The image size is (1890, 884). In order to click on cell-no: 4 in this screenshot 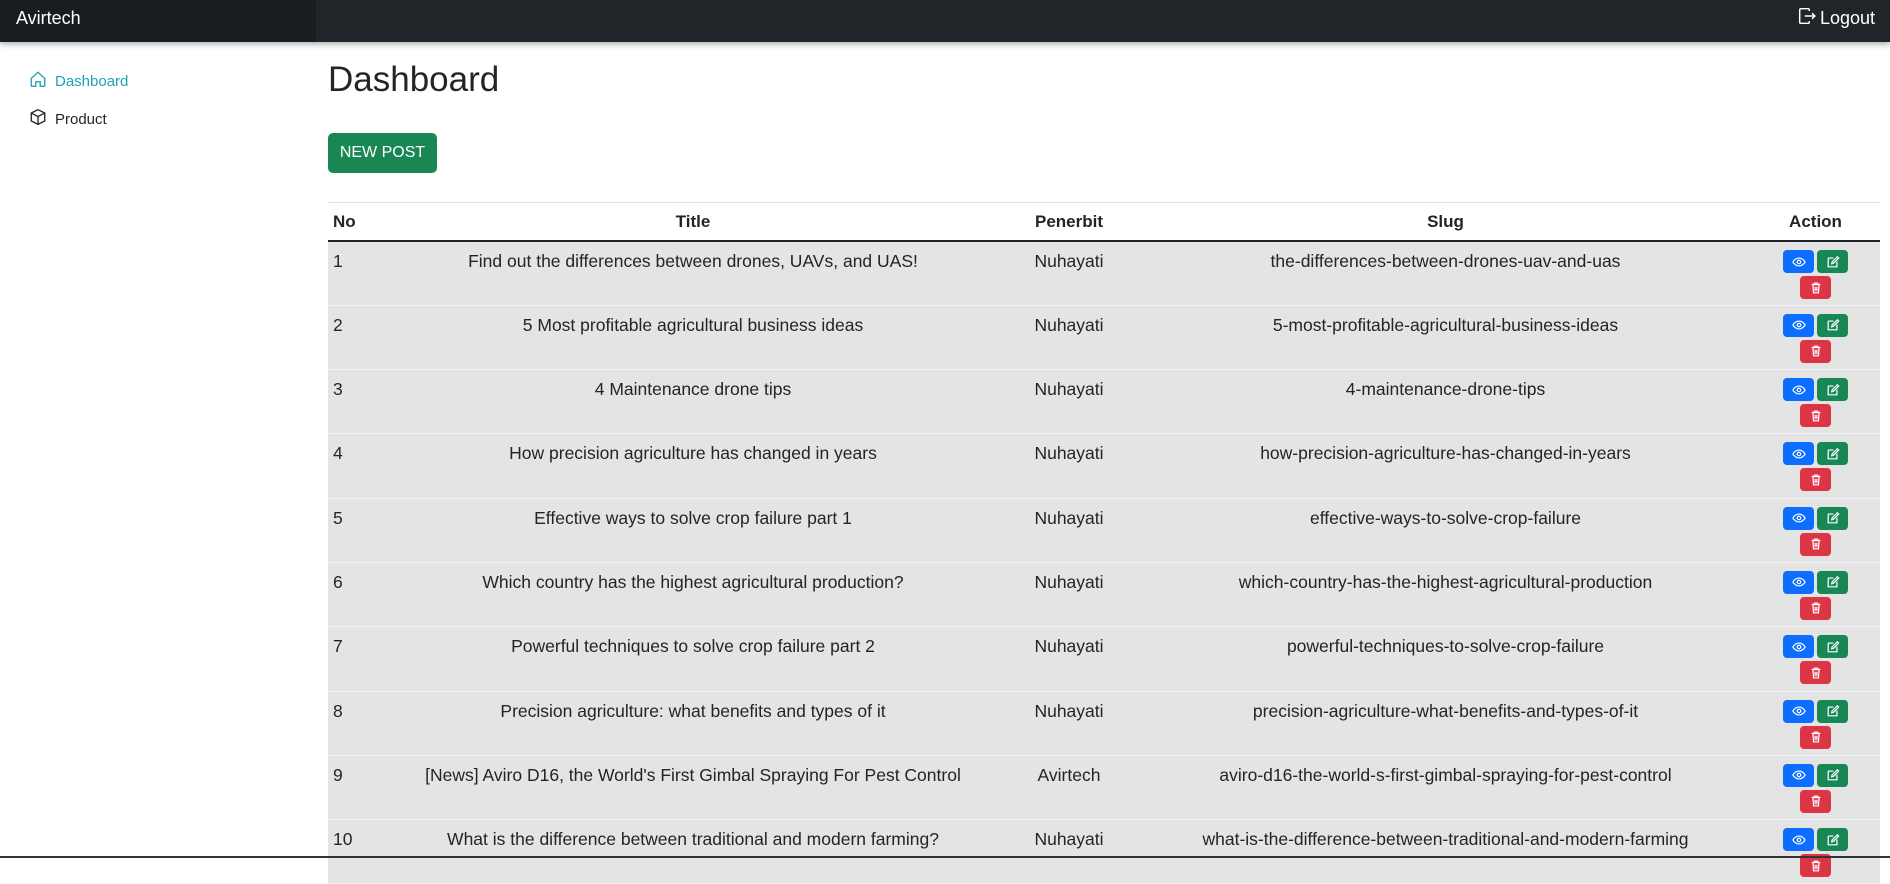, I will do `click(358, 466)`.